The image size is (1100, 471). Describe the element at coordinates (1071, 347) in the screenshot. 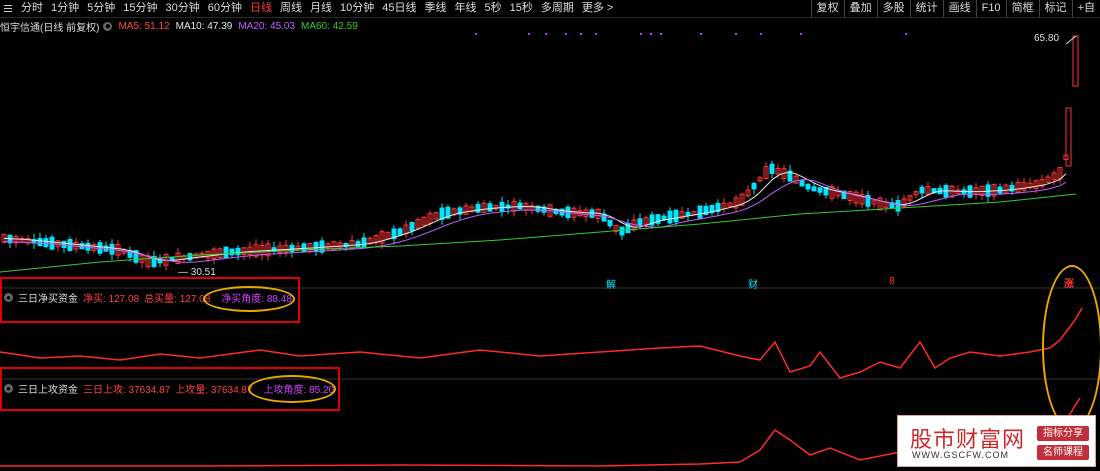

I see `annotation-ellipse-right` at that location.